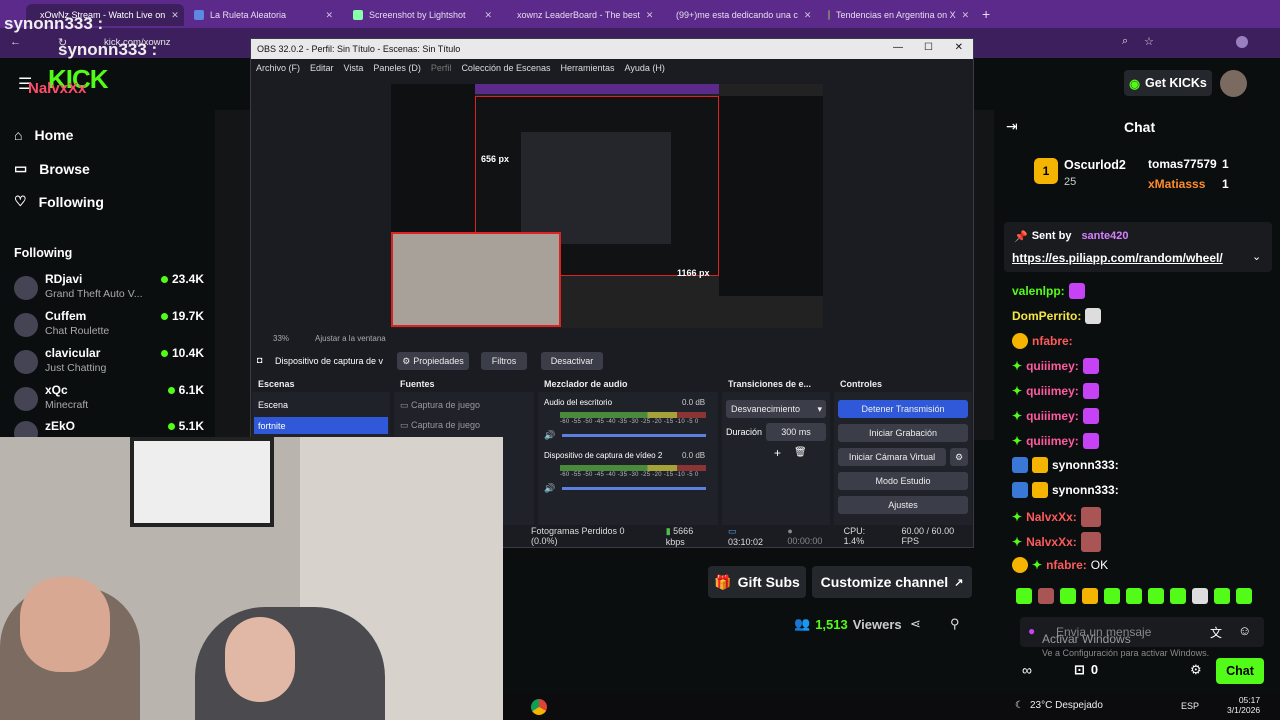 This screenshot has width=1280, height=720. Describe the element at coordinates (109, 289) in the screenshot. I see `following-item: RDjavi Grand Theft Auto V... 23.4K` at that location.